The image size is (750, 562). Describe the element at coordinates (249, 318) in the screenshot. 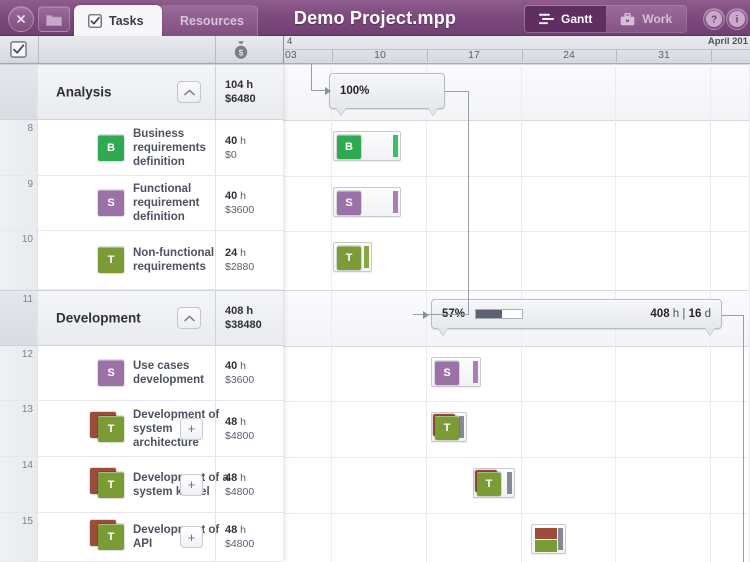

I see `row-metrics: 408 h $38480` at that location.